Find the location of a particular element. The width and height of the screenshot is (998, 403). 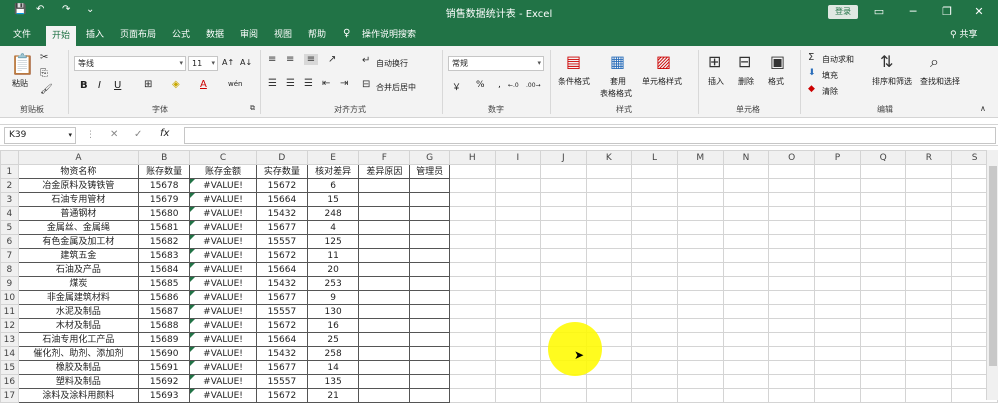

currency-format-button: ￥ is located at coordinates (456, 86).